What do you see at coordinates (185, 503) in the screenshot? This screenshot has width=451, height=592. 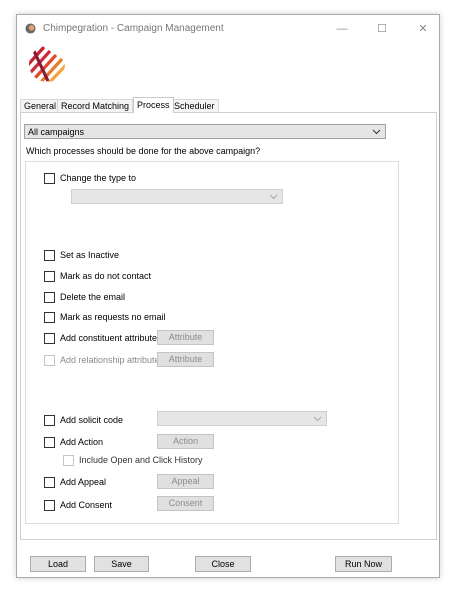 I see `consent-button: Consent` at bounding box center [185, 503].